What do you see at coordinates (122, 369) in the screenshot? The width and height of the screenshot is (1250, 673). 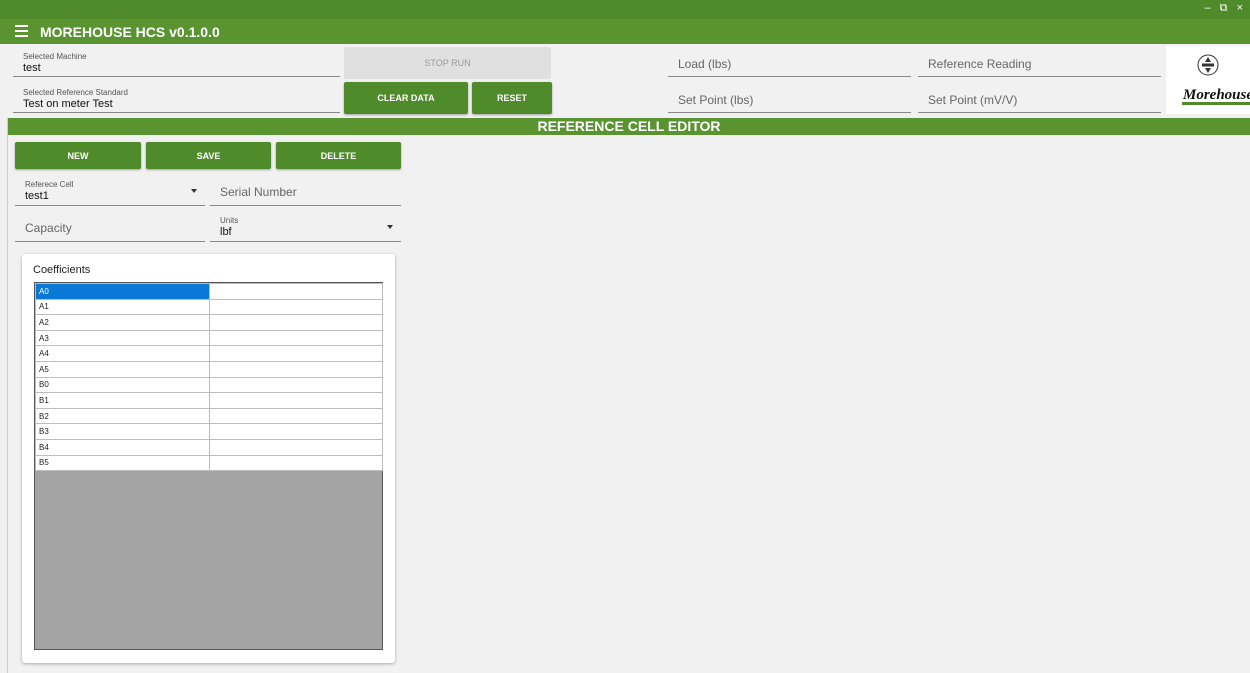 I see `coefficient-name-cell: A5` at bounding box center [122, 369].